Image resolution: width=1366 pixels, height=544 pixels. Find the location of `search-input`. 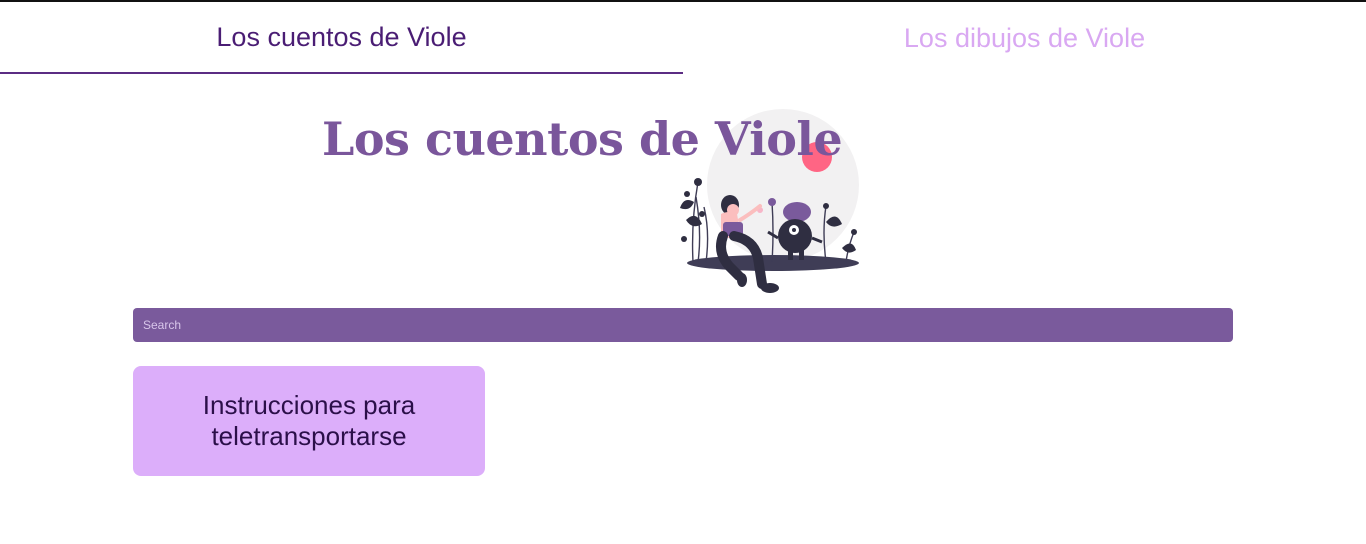

search-input is located at coordinates (683, 325).